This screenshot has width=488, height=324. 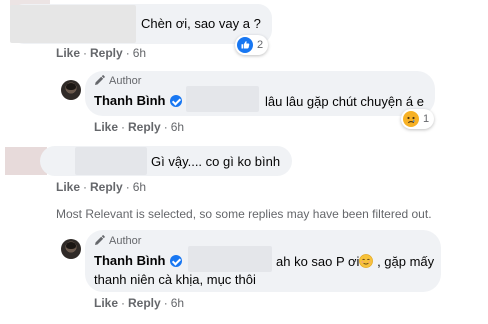 I want to click on reaction-count: 2, so click(x=260, y=45).